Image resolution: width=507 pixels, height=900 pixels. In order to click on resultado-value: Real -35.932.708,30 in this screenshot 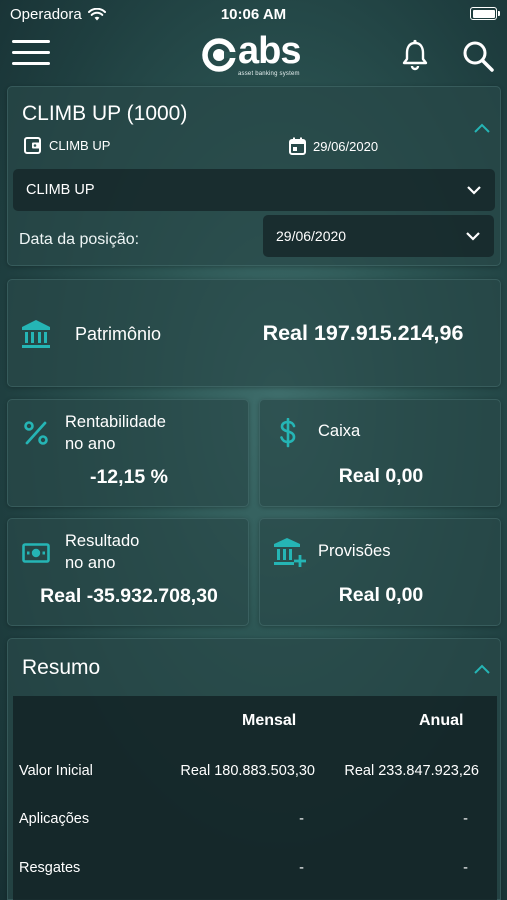, I will do `click(129, 596)`.